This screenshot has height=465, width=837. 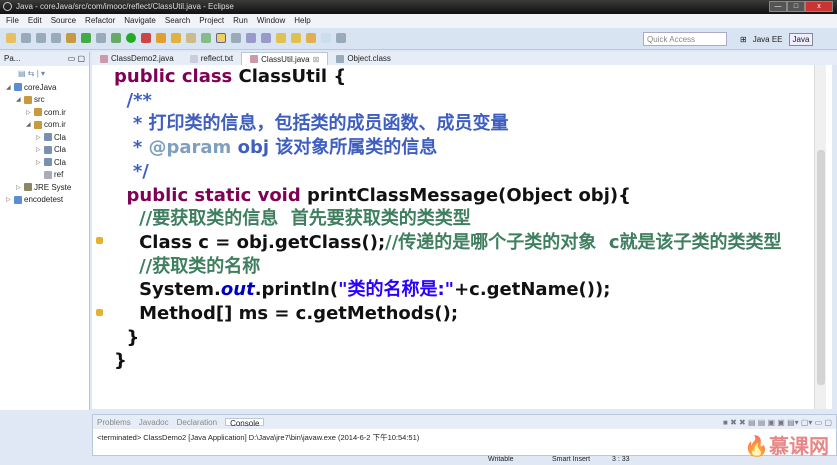 What do you see at coordinates (154, 422) in the screenshot?
I see `tab-javadoc: Javadoc` at bounding box center [154, 422].